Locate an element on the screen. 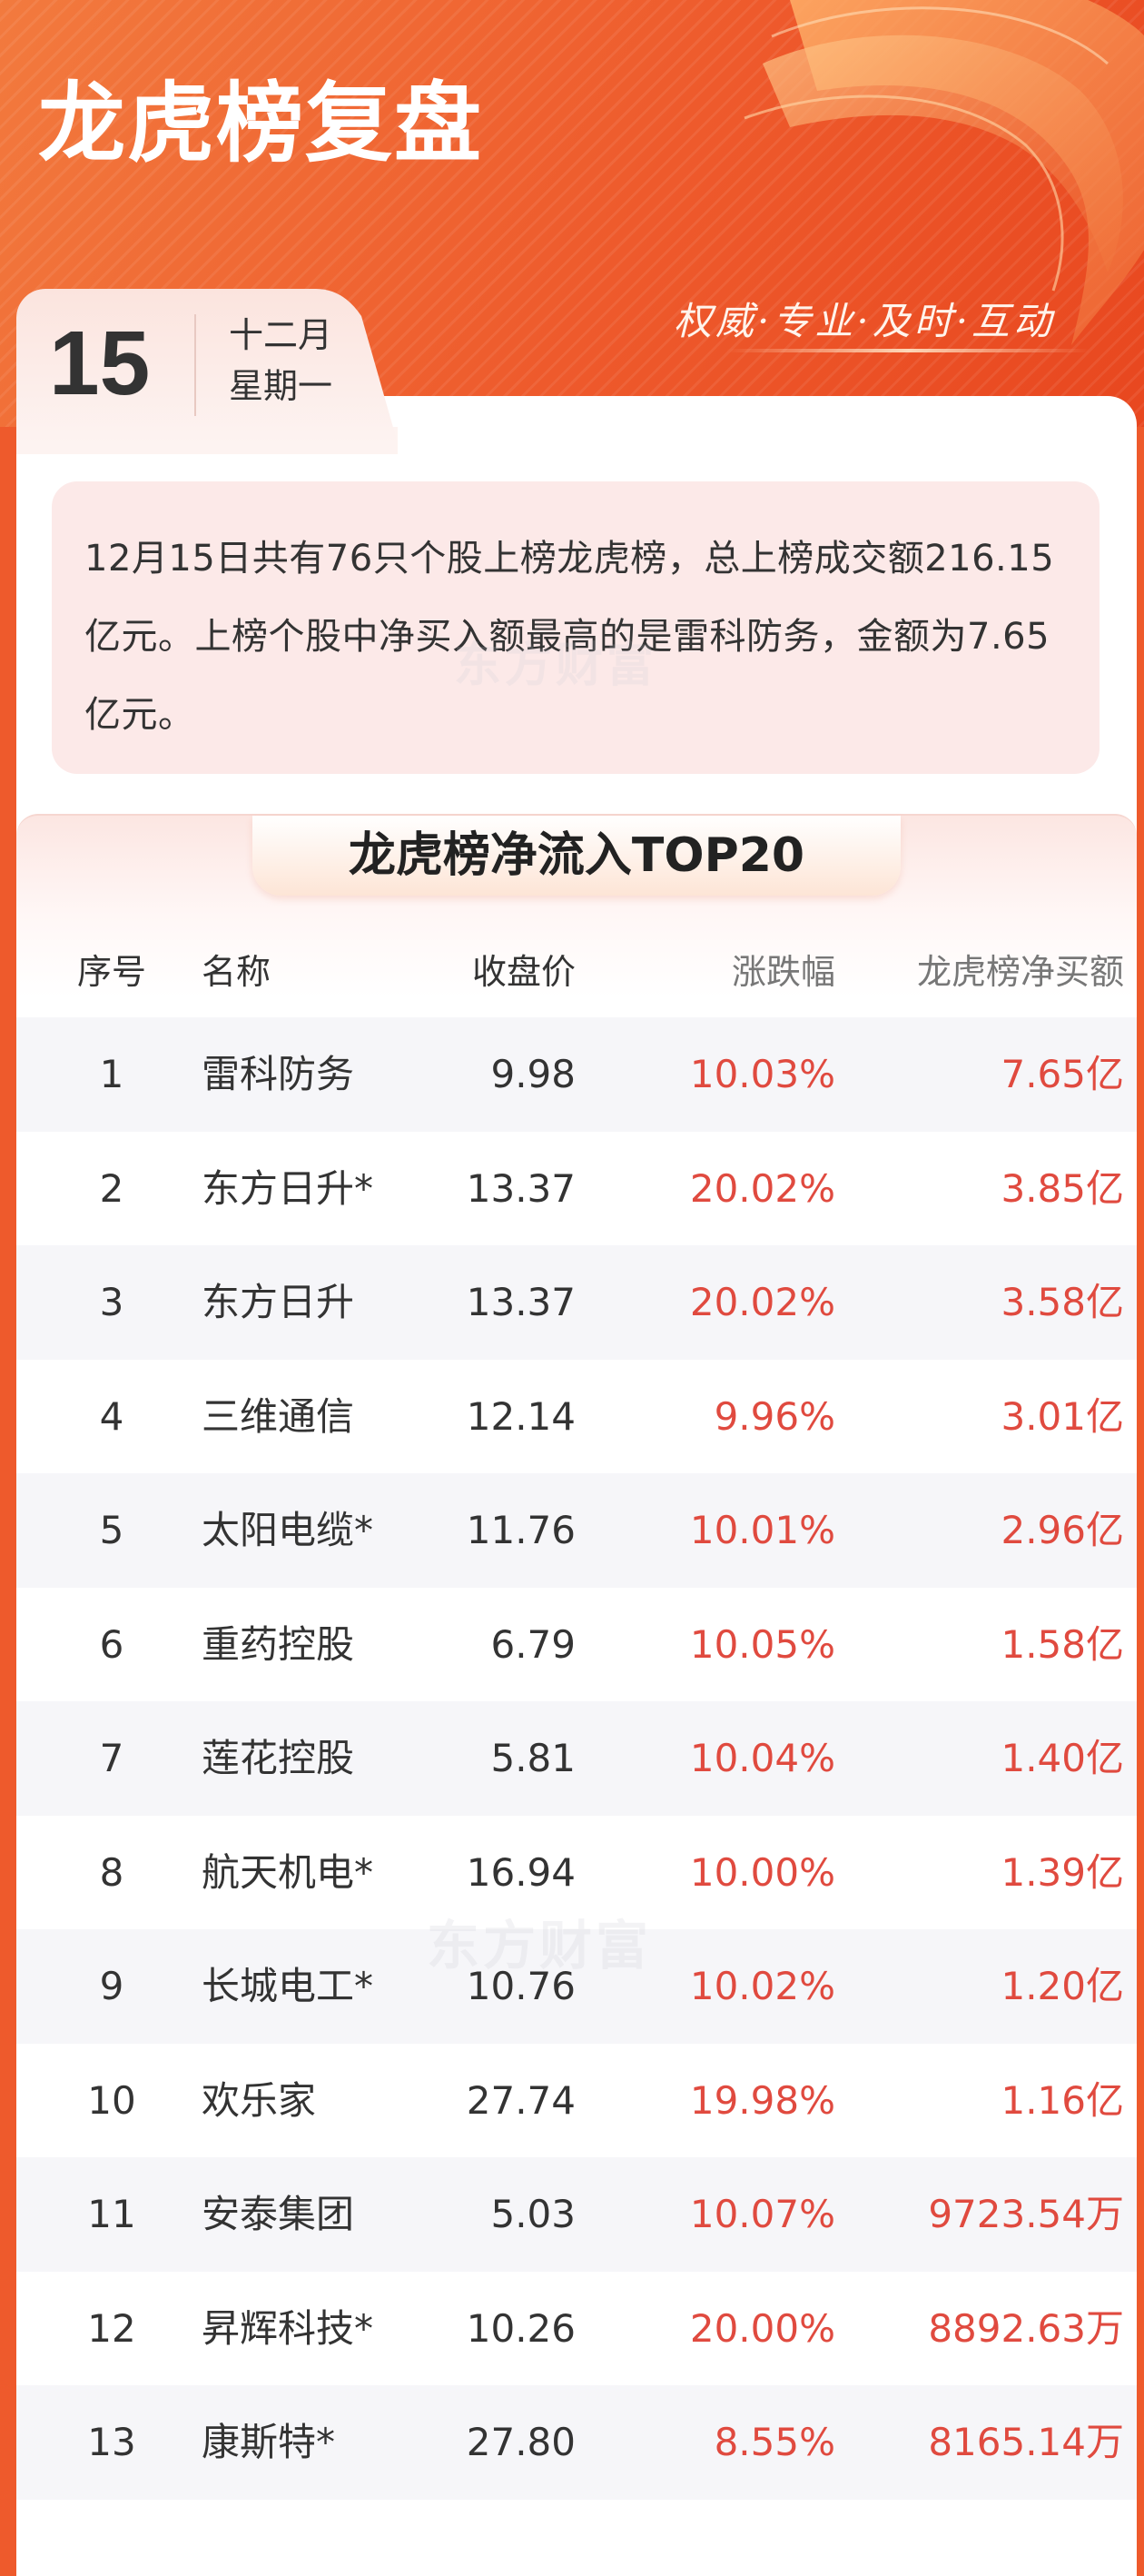 The width and height of the screenshot is (1144, 2576). cell-change: 10.05% is located at coordinates (762, 1644).